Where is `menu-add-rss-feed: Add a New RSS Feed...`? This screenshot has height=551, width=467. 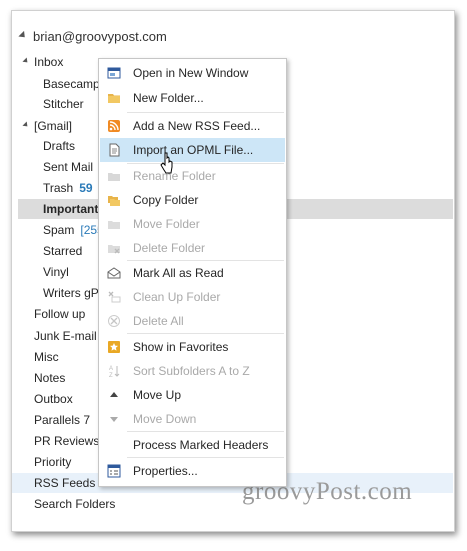
menu-add-rss-feed: Add a New RSS Feed... is located at coordinates (192, 126).